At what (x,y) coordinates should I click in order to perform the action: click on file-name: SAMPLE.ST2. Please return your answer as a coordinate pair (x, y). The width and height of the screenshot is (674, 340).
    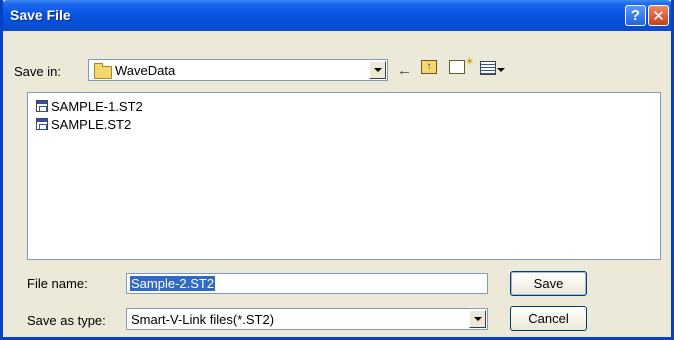
    Looking at the image, I should click on (91, 124).